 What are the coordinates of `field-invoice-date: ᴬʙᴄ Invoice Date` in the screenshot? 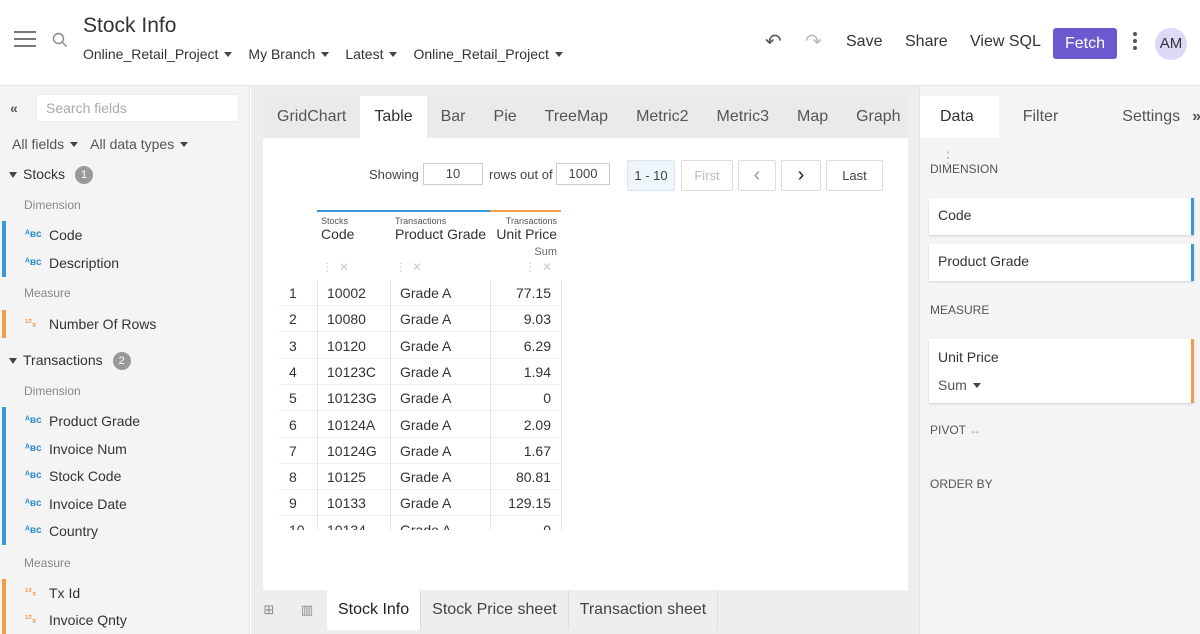 It's located at (125, 504).